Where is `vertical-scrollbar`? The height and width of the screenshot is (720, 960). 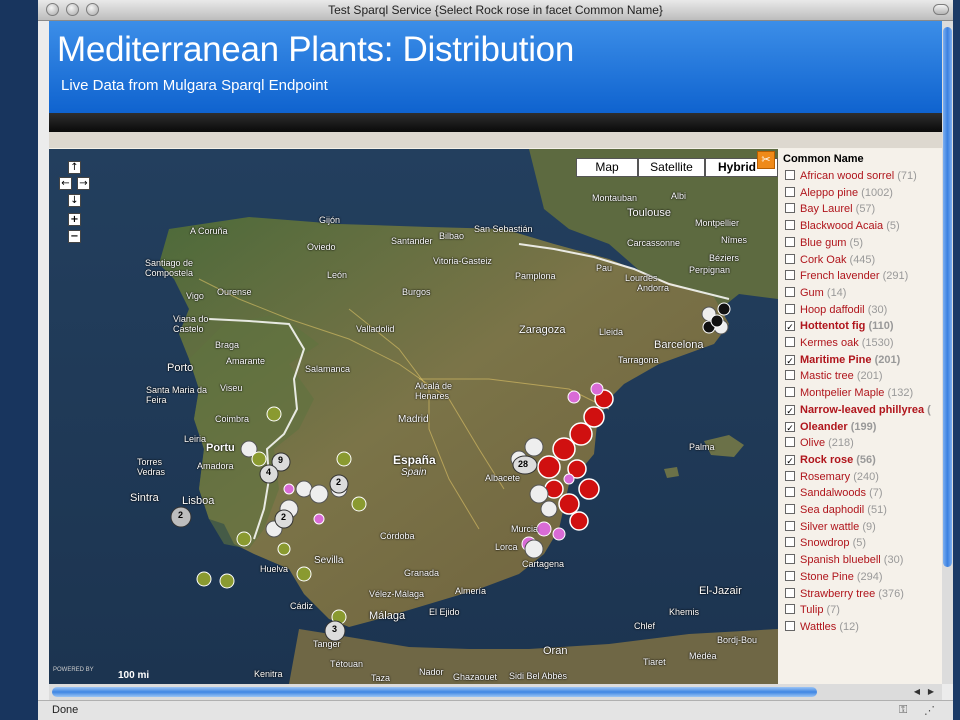 vertical-scrollbar is located at coordinates (947, 352).